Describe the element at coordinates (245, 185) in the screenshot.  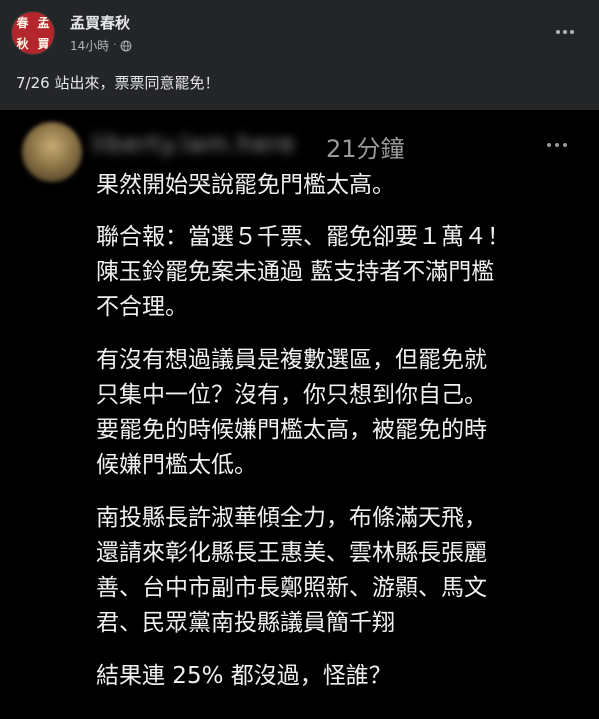
I see `comment-line: 果然開始哭說罷免門檻太高。` at that location.